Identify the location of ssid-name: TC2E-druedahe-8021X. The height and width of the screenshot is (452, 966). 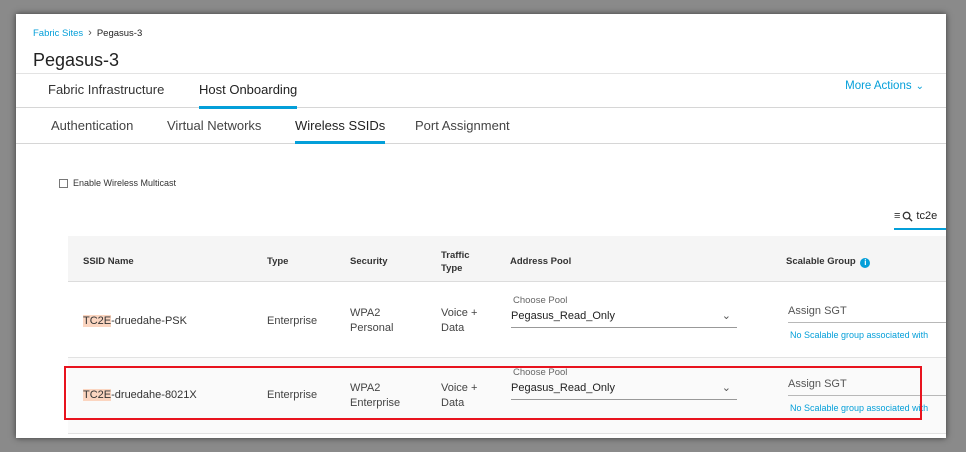
(140, 395).